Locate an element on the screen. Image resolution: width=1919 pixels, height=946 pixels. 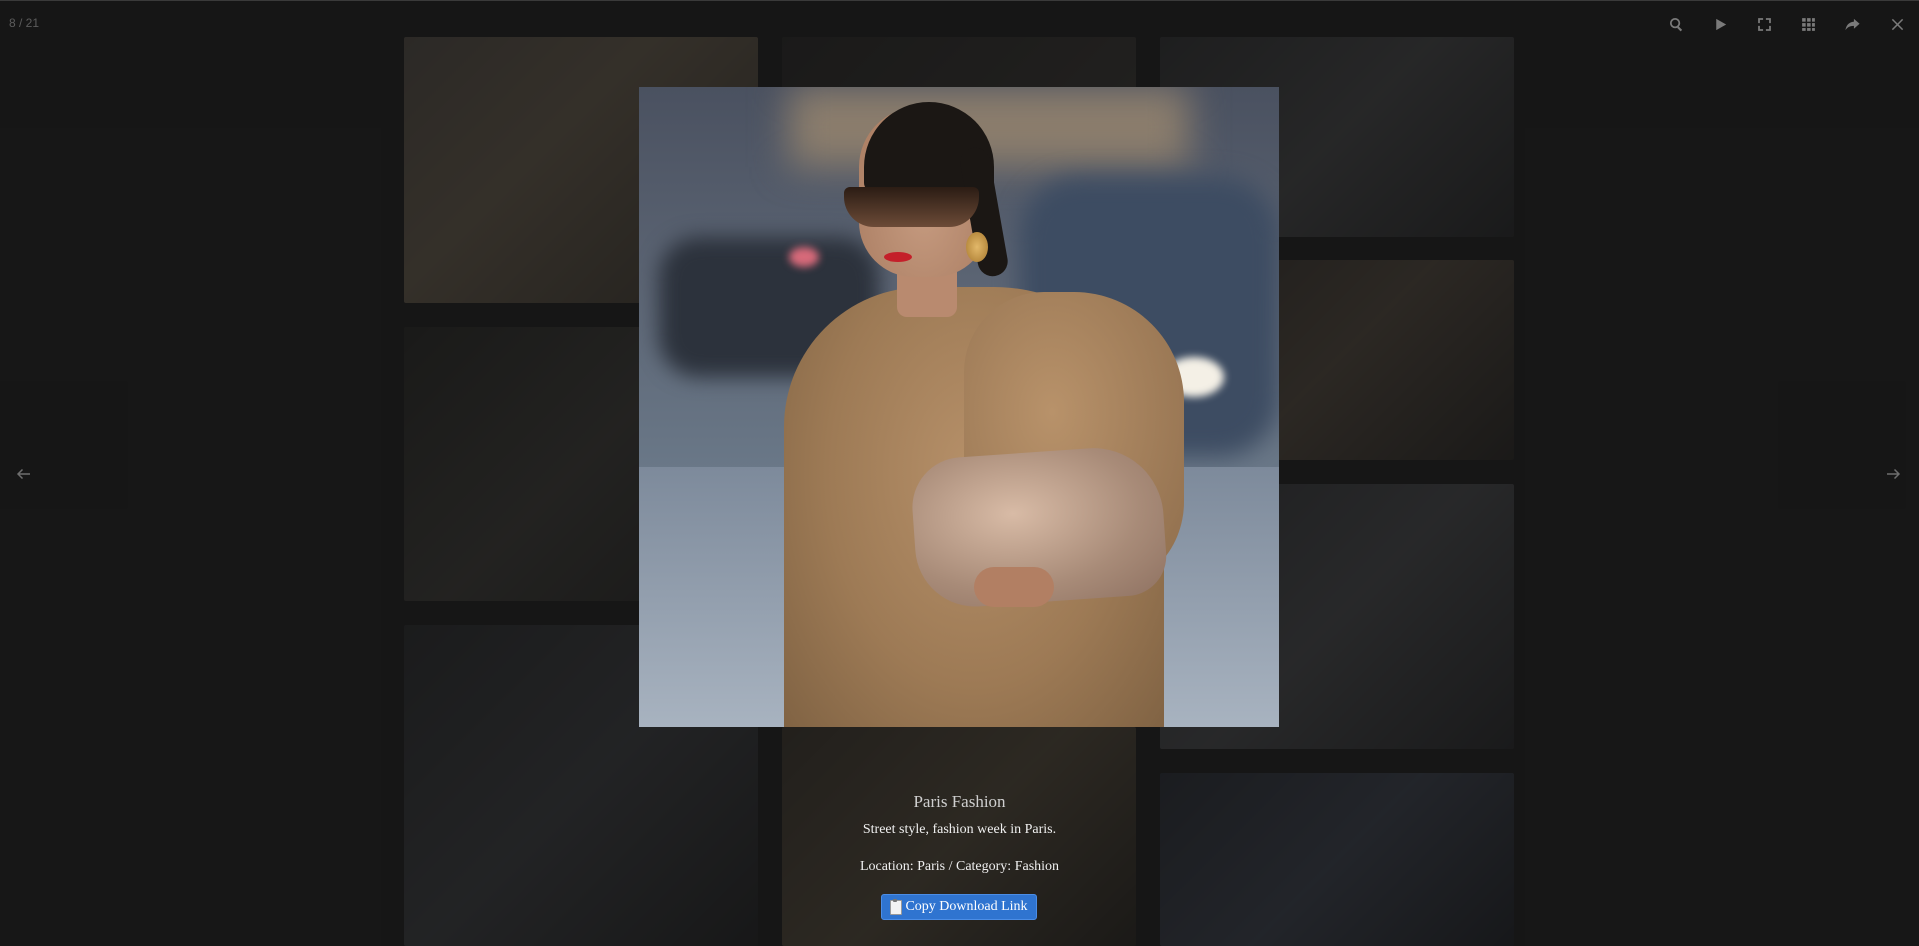
image-counter: 8 / 21 is located at coordinates (24, 23).